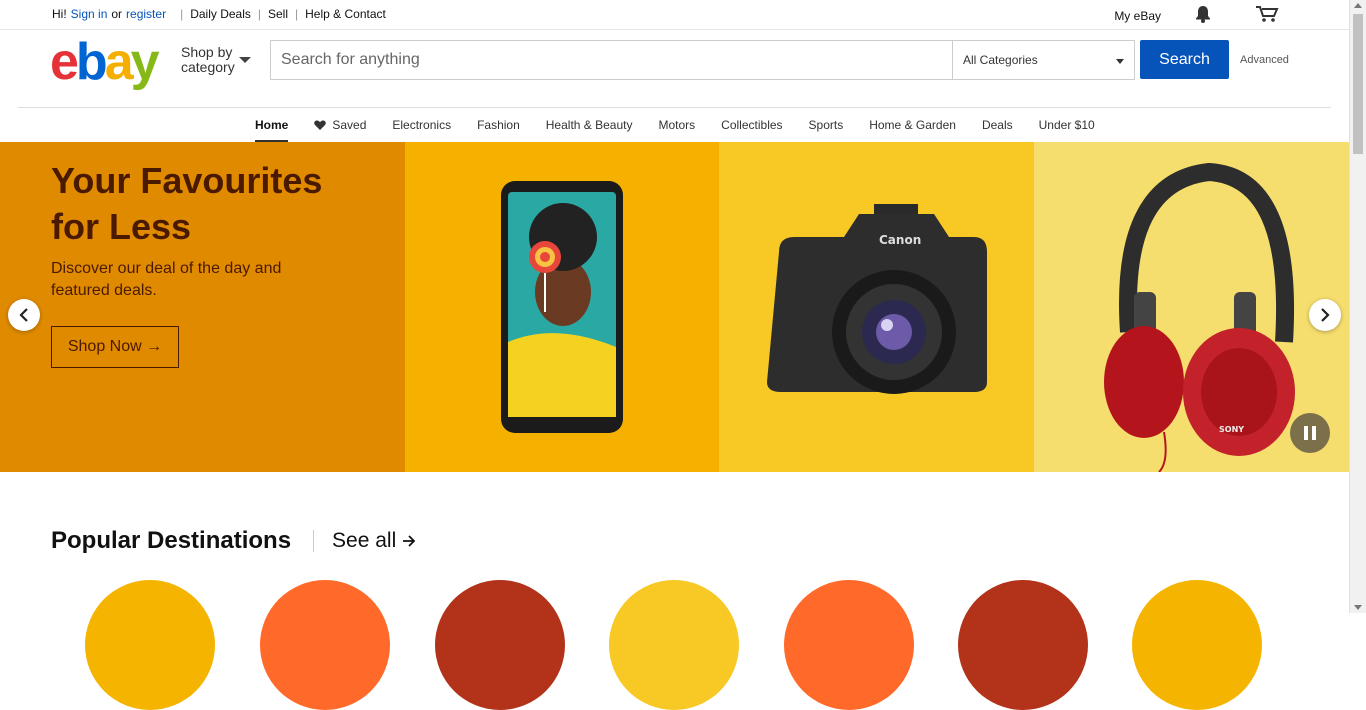 The image size is (1366, 710). What do you see at coordinates (104, 346) in the screenshot?
I see `shop-now-label: Shop Now` at bounding box center [104, 346].